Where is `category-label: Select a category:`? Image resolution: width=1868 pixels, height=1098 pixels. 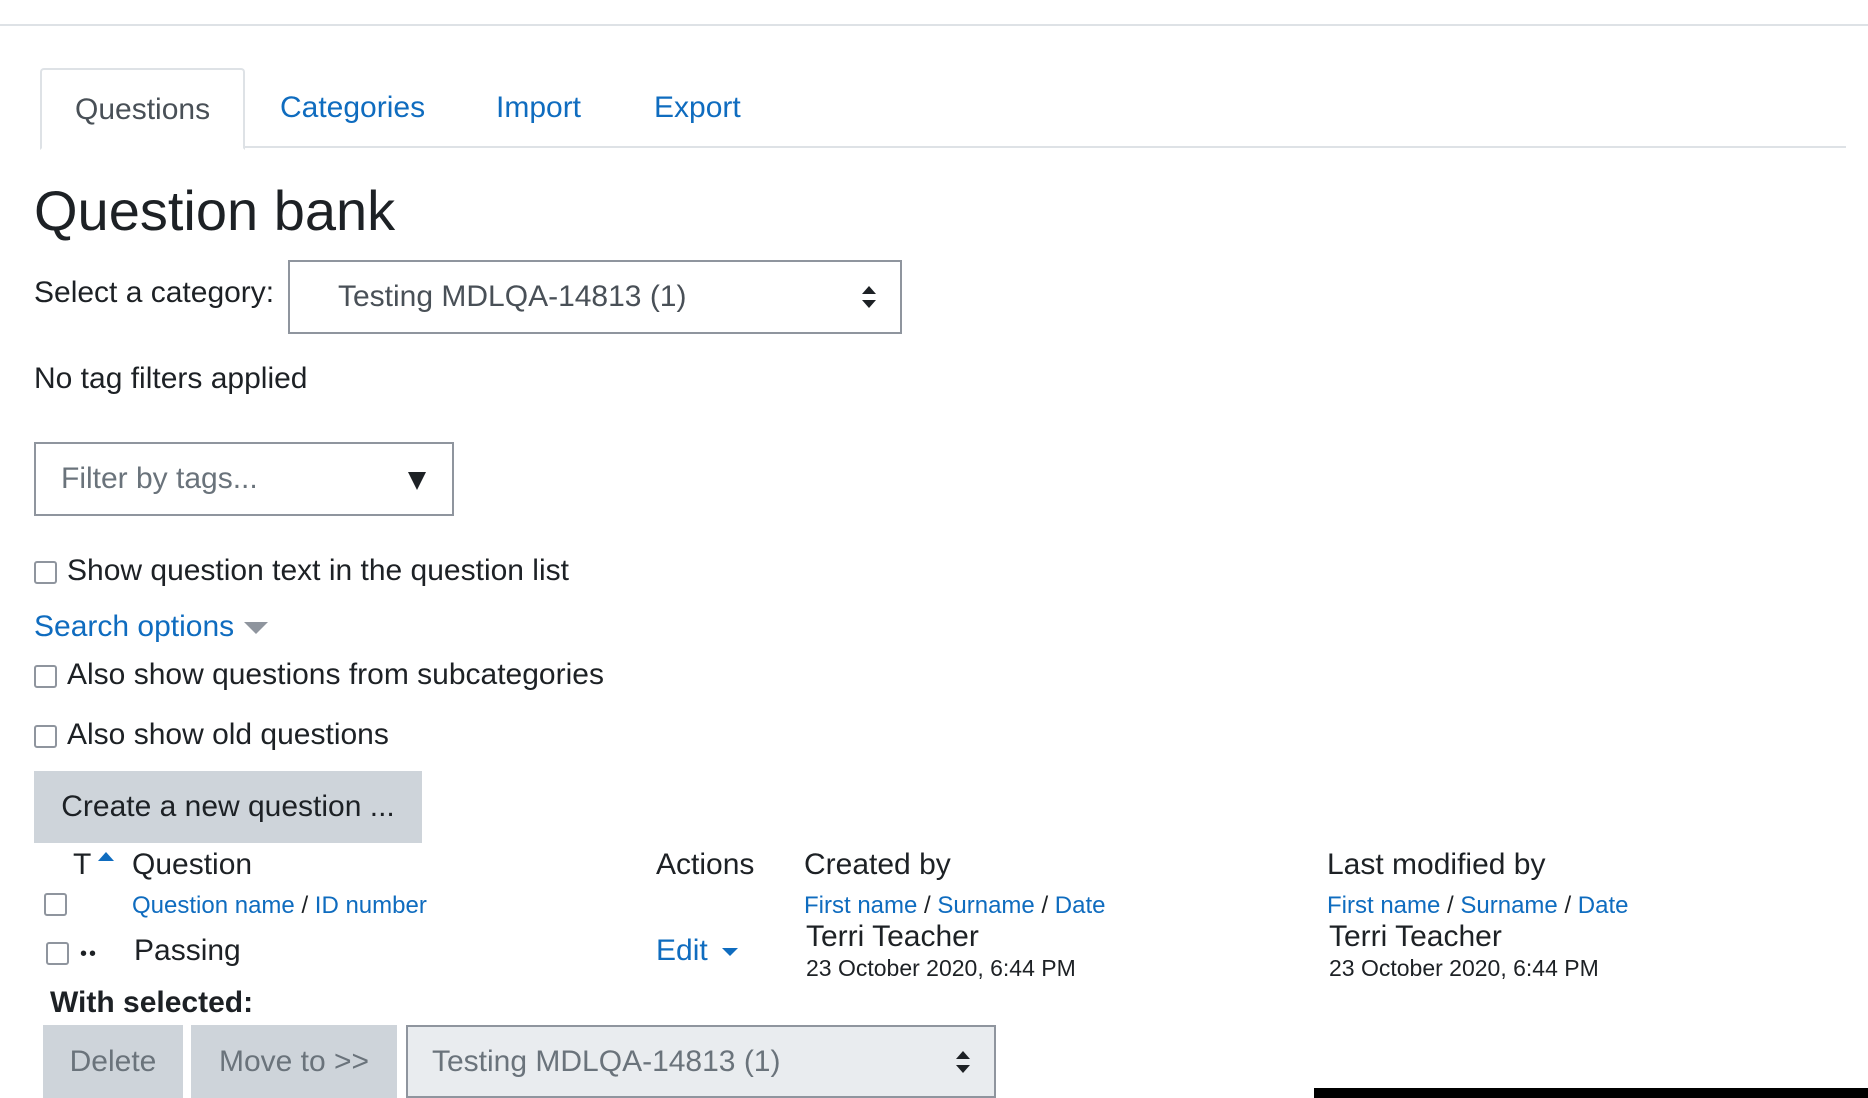
category-label: Select a category: is located at coordinates (154, 292).